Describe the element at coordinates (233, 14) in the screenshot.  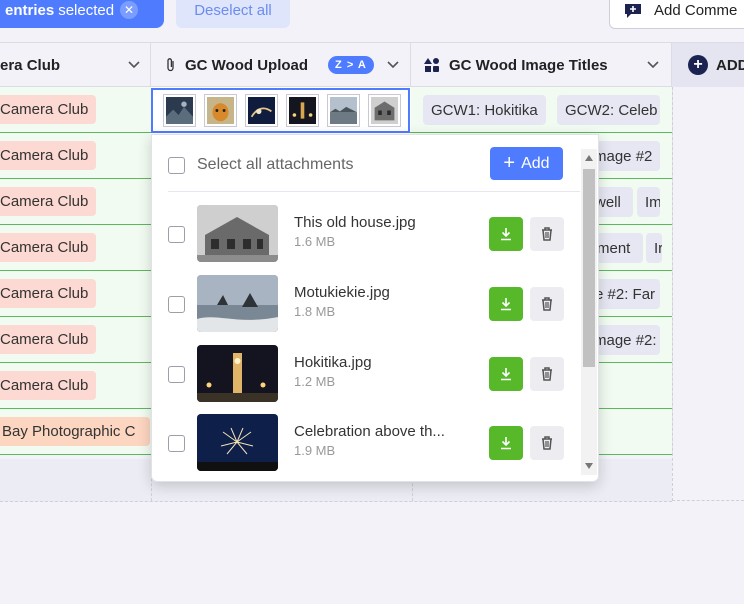
I see `deselect-all-button: Deselect all` at that location.